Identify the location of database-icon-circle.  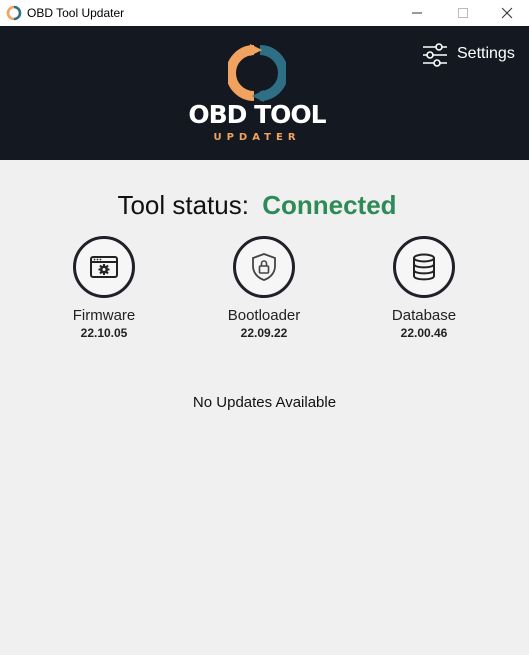
(424, 267).